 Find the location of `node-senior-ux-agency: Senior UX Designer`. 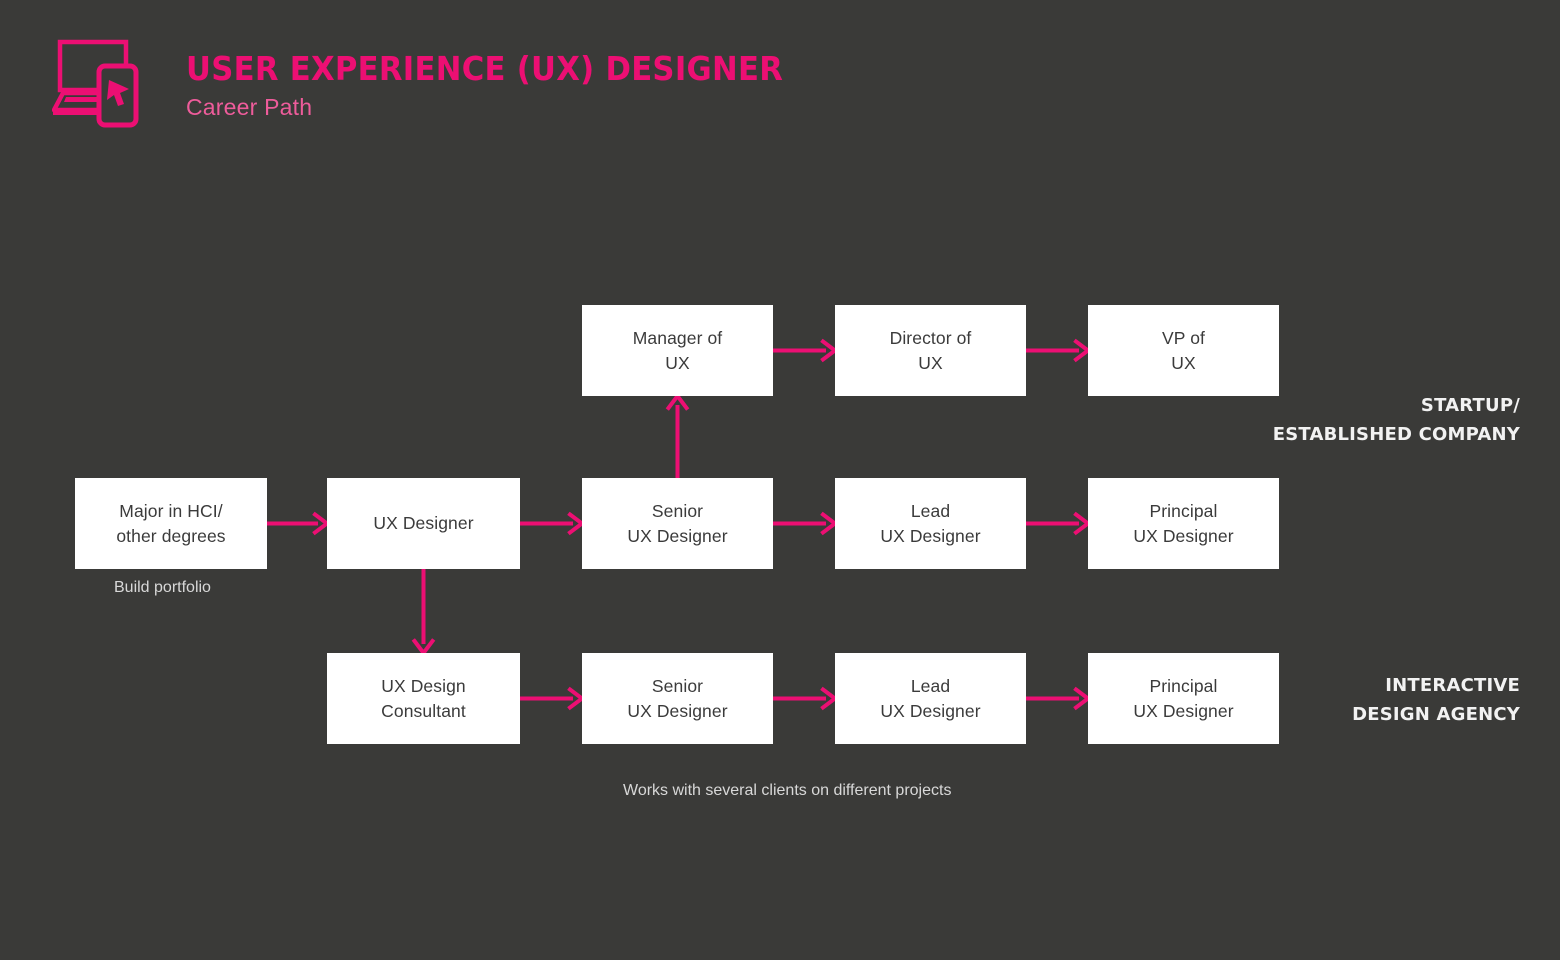

node-senior-ux-agency: Senior UX Designer is located at coordinates (677, 698).